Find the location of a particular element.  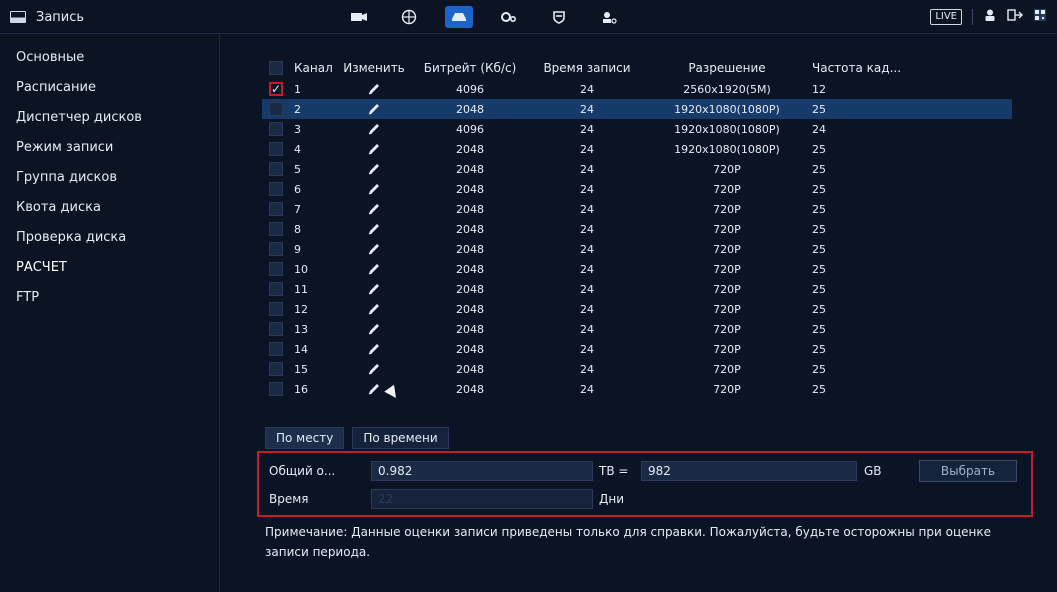

network-icon is located at coordinates (409, 17).